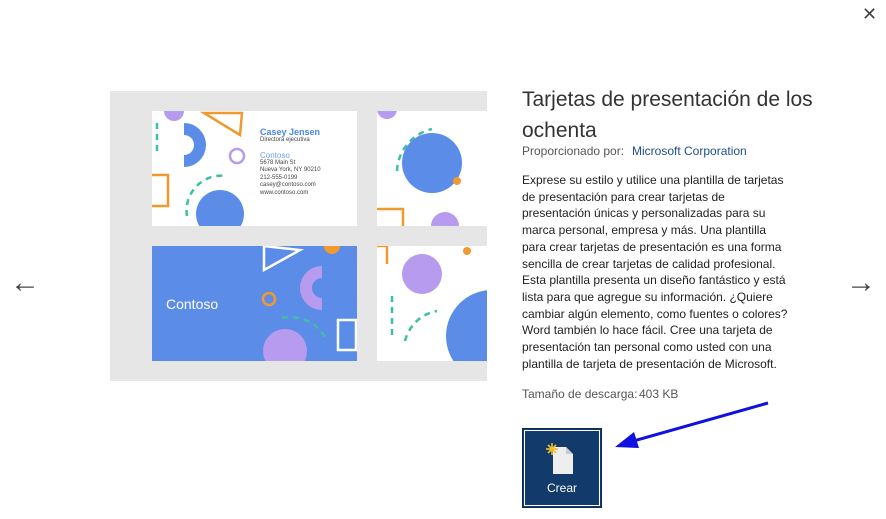 The image size is (886, 519). I want to click on close-icon: ✕, so click(870, 14).